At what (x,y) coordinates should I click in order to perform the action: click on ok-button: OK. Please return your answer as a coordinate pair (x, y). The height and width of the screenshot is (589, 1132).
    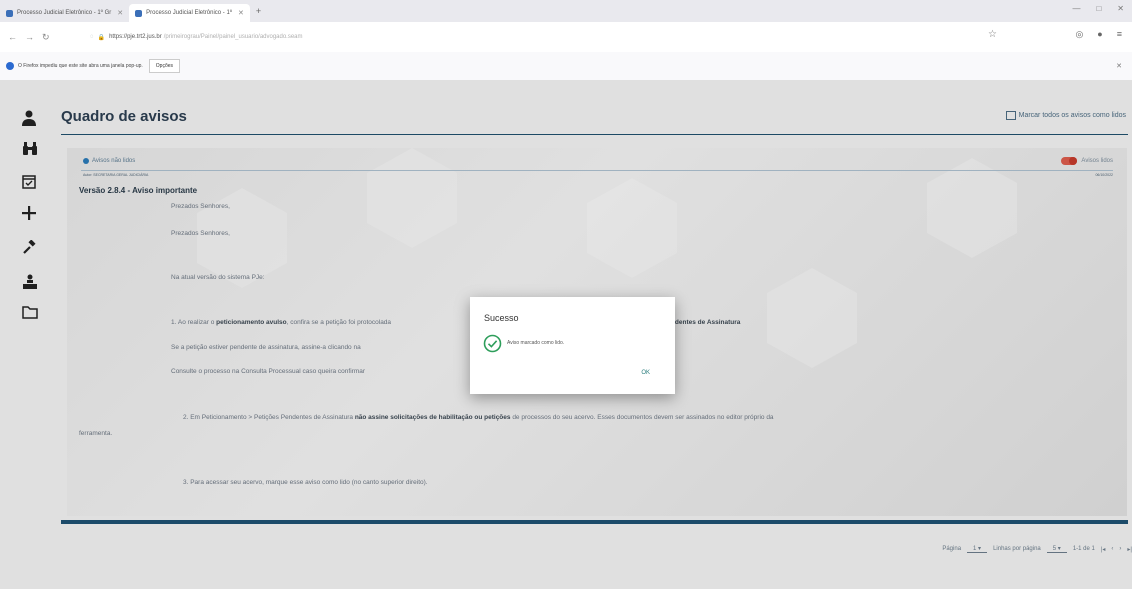
    Looking at the image, I should click on (645, 373).